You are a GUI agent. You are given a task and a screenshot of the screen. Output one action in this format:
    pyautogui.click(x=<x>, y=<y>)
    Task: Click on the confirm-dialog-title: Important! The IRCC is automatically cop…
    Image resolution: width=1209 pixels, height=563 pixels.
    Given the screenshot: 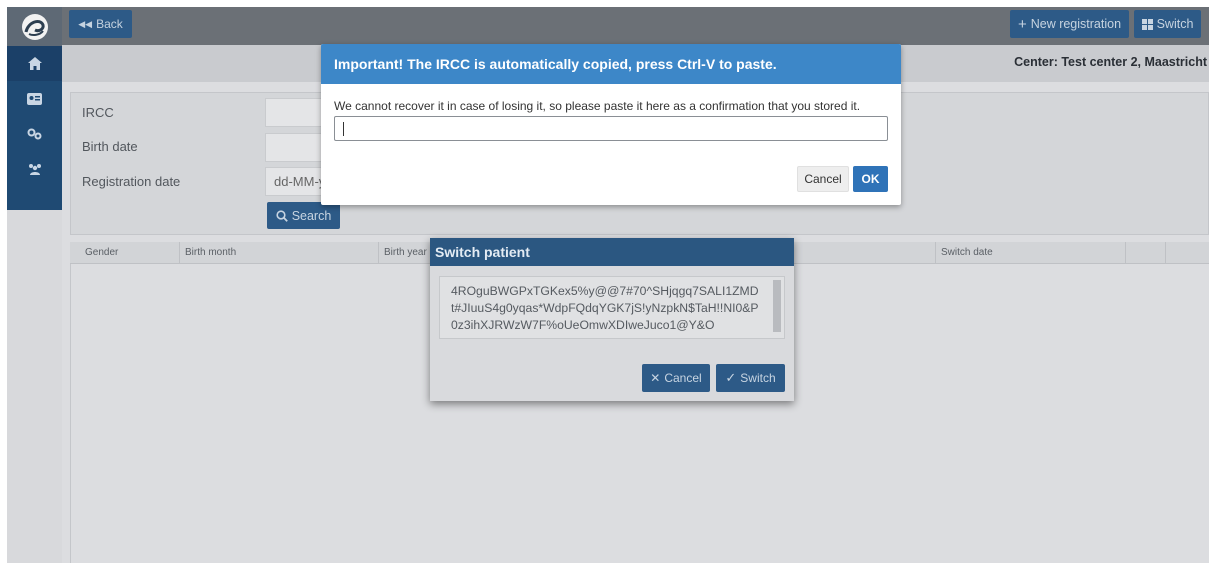 What is the action you would take?
    pyautogui.click(x=611, y=64)
    